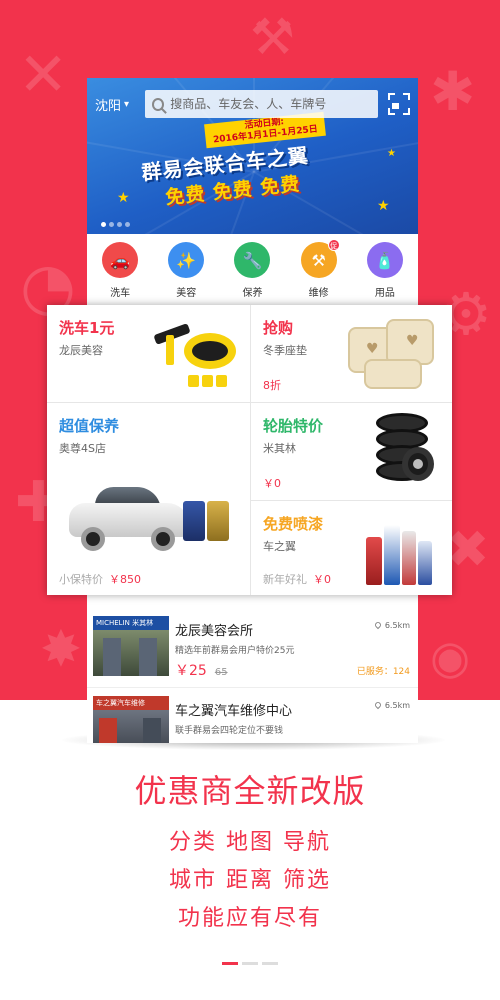 This screenshot has height=1000, width=500. Describe the element at coordinates (131, 719) in the screenshot. I see `shop-photo: 车之翼汽车维修` at that location.